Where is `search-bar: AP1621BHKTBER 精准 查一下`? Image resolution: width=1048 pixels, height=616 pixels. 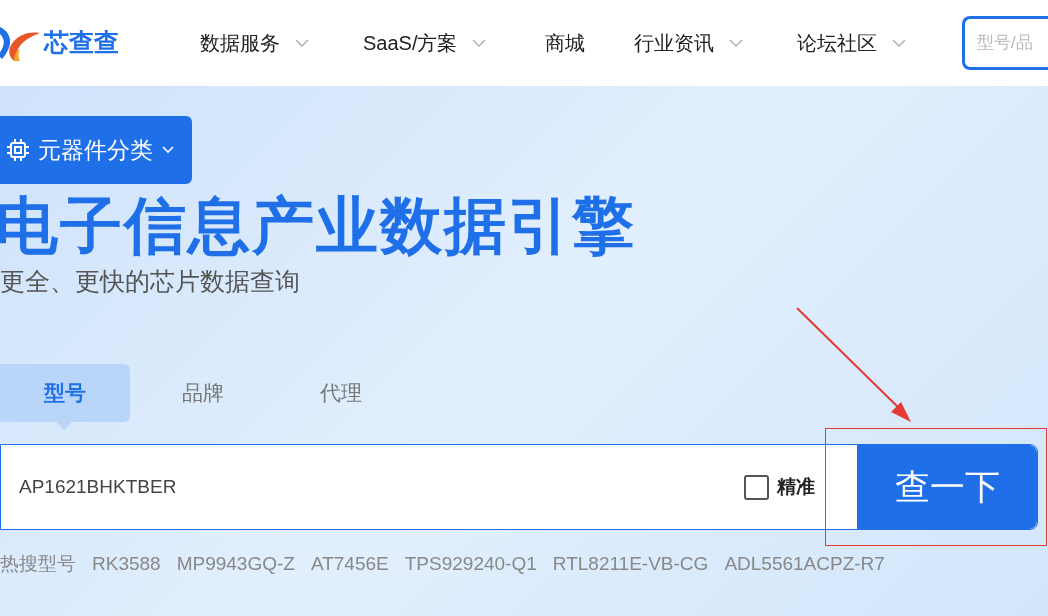
search-bar: AP1621BHKTBER 精准 查一下 is located at coordinates (519, 487).